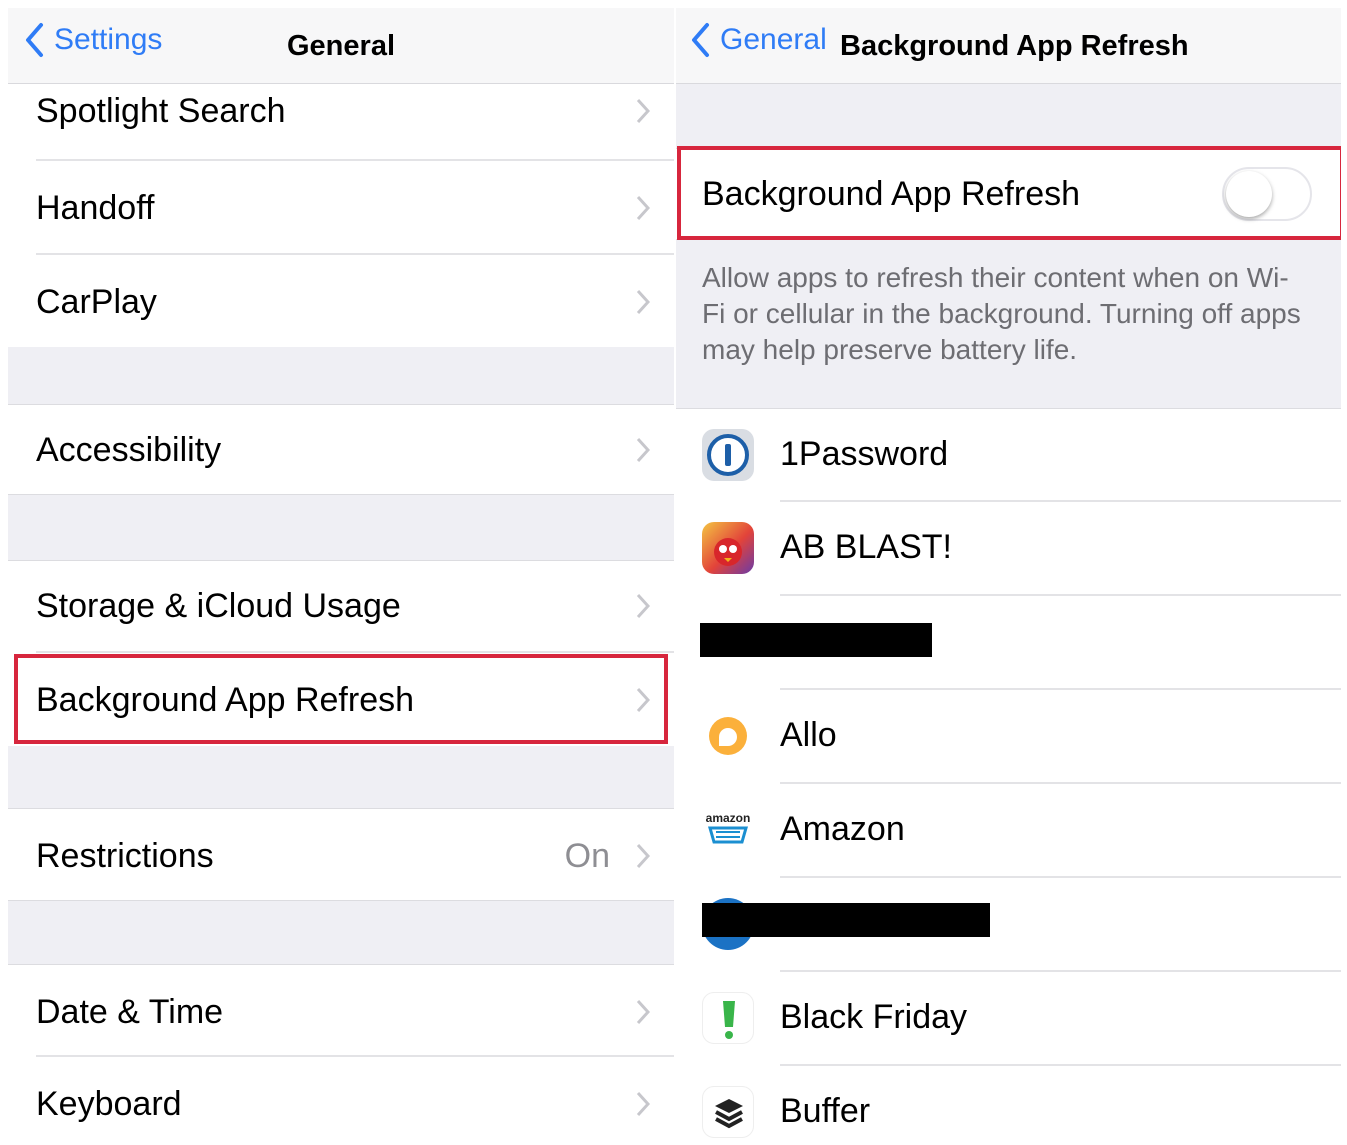 This screenshot has height=1145, width=1347. I want to click on app-row-black-friday: Black Friday, so click(1008, 1019).